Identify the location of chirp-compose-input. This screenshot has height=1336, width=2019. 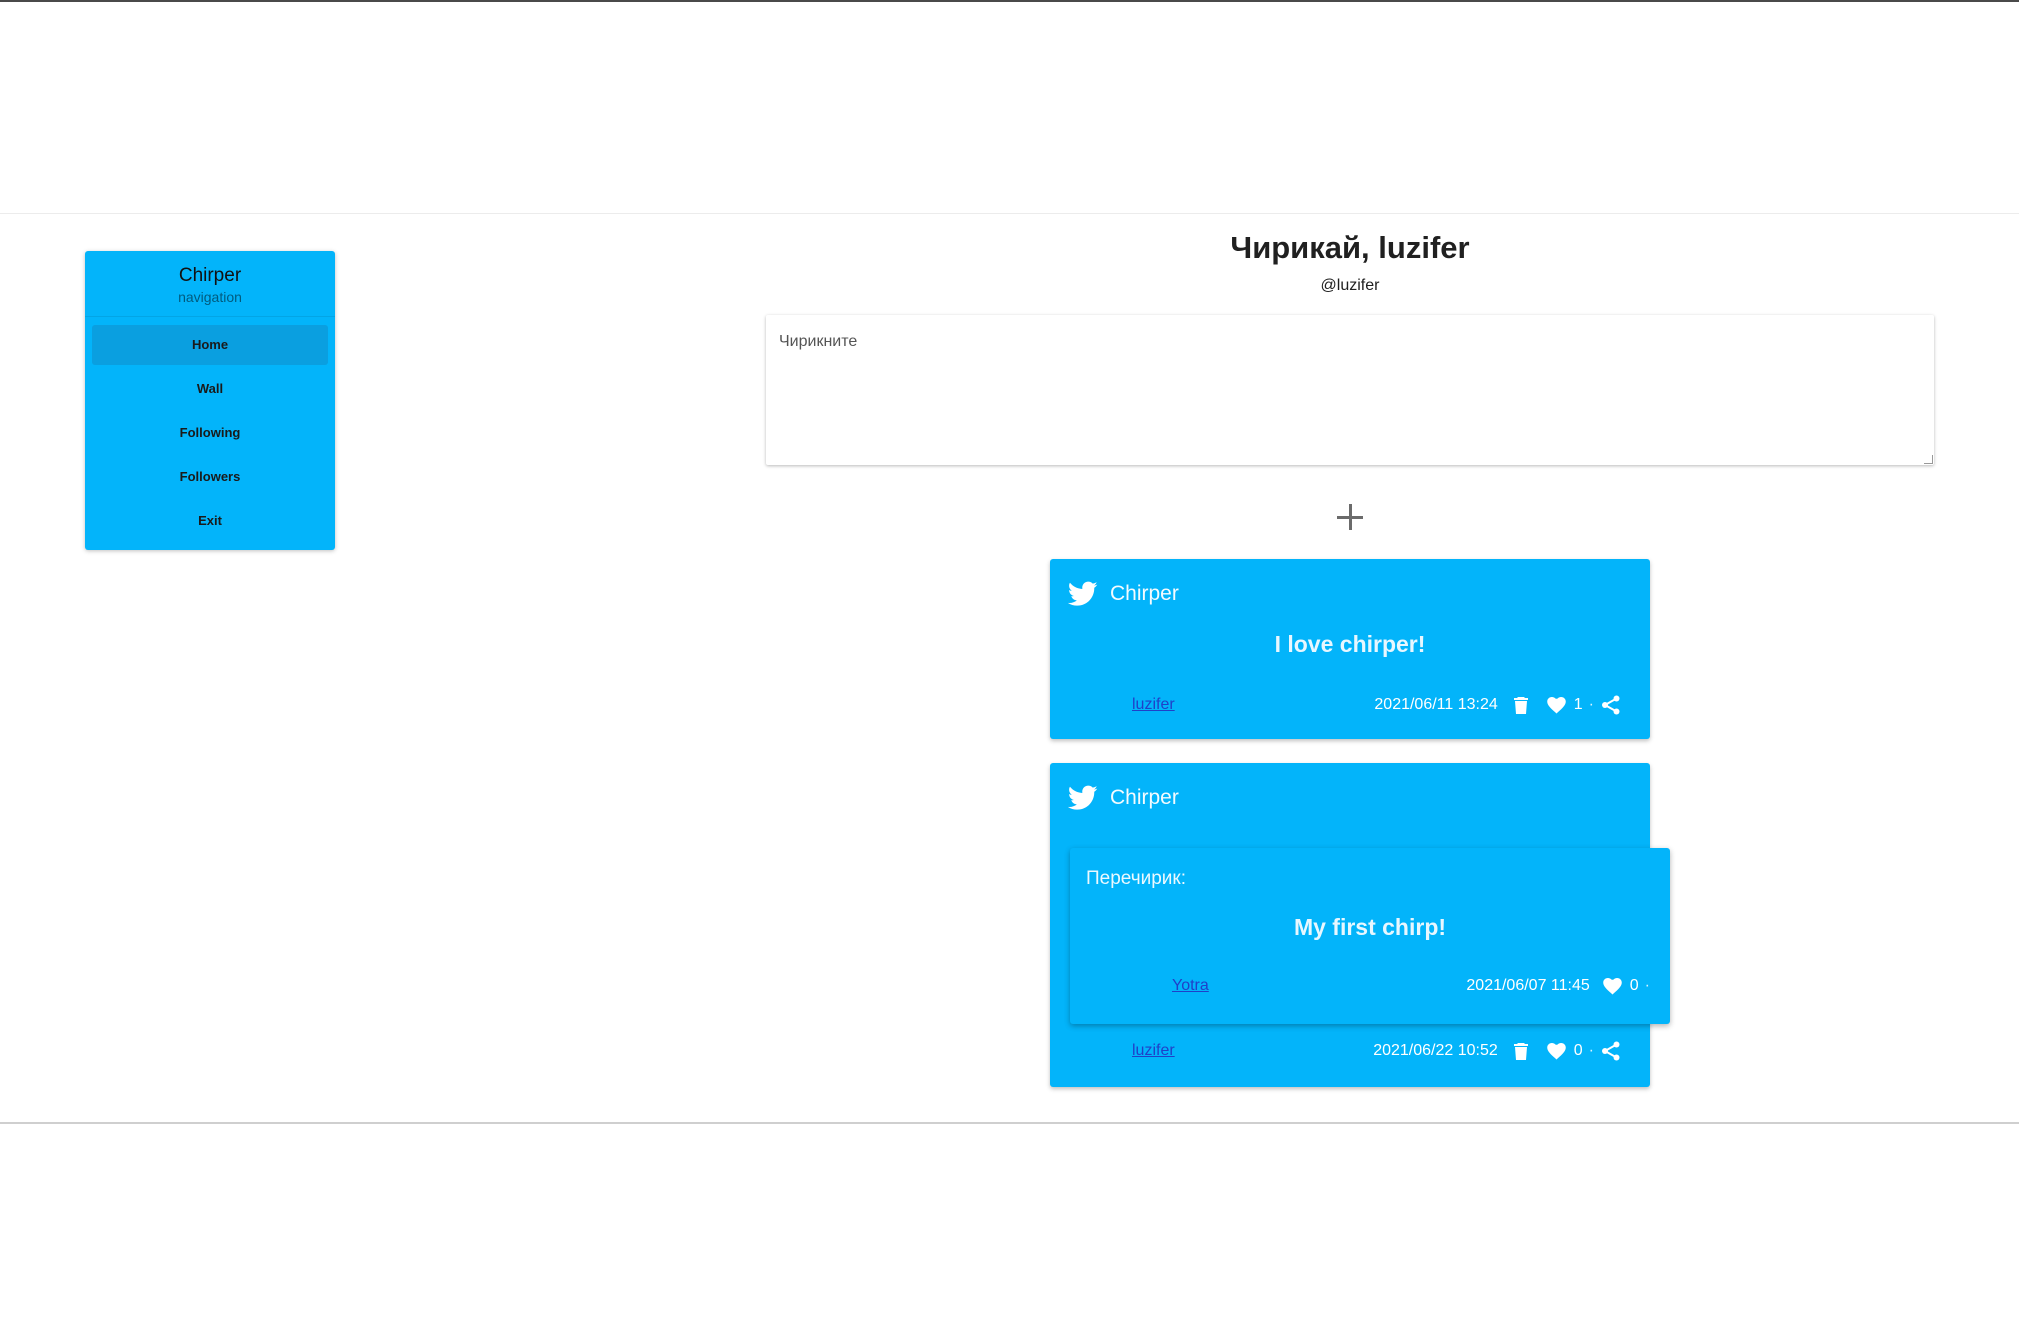
(1350, 390).